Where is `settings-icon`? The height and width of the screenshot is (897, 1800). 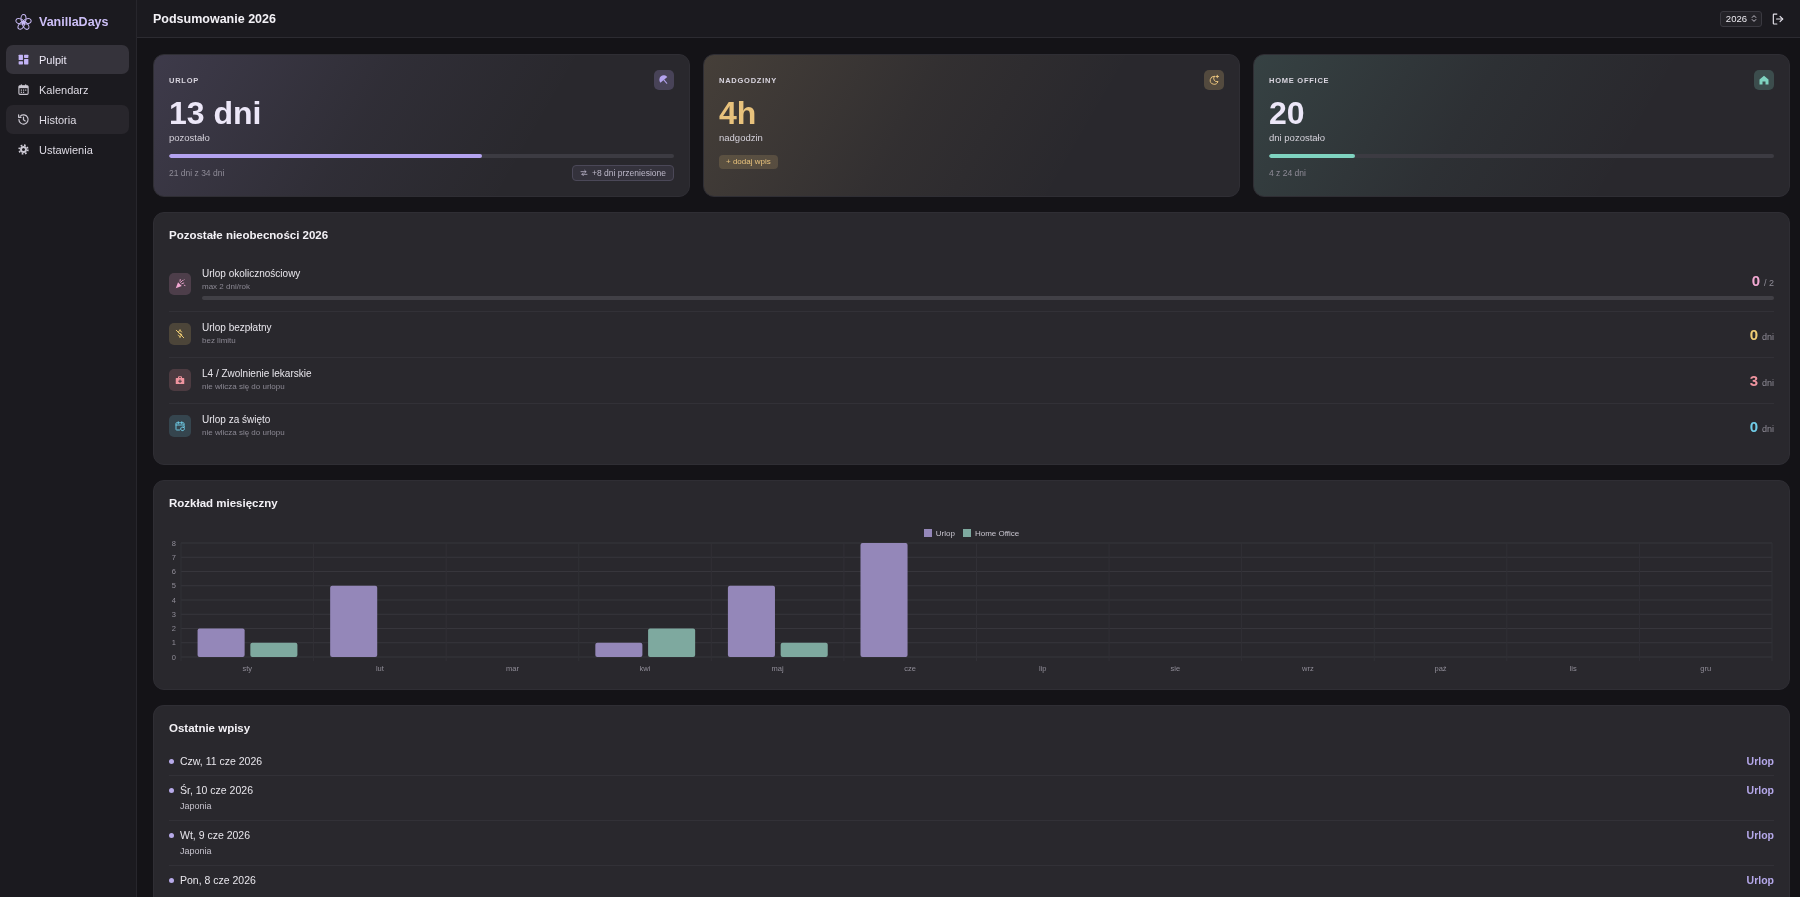 settings-icon is located at coordinates (23, 149).